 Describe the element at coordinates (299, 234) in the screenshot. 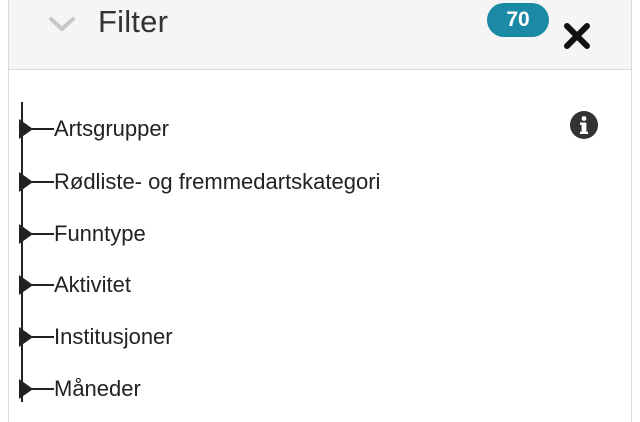

I see `filter-item-funntype: Funntype` at that location.